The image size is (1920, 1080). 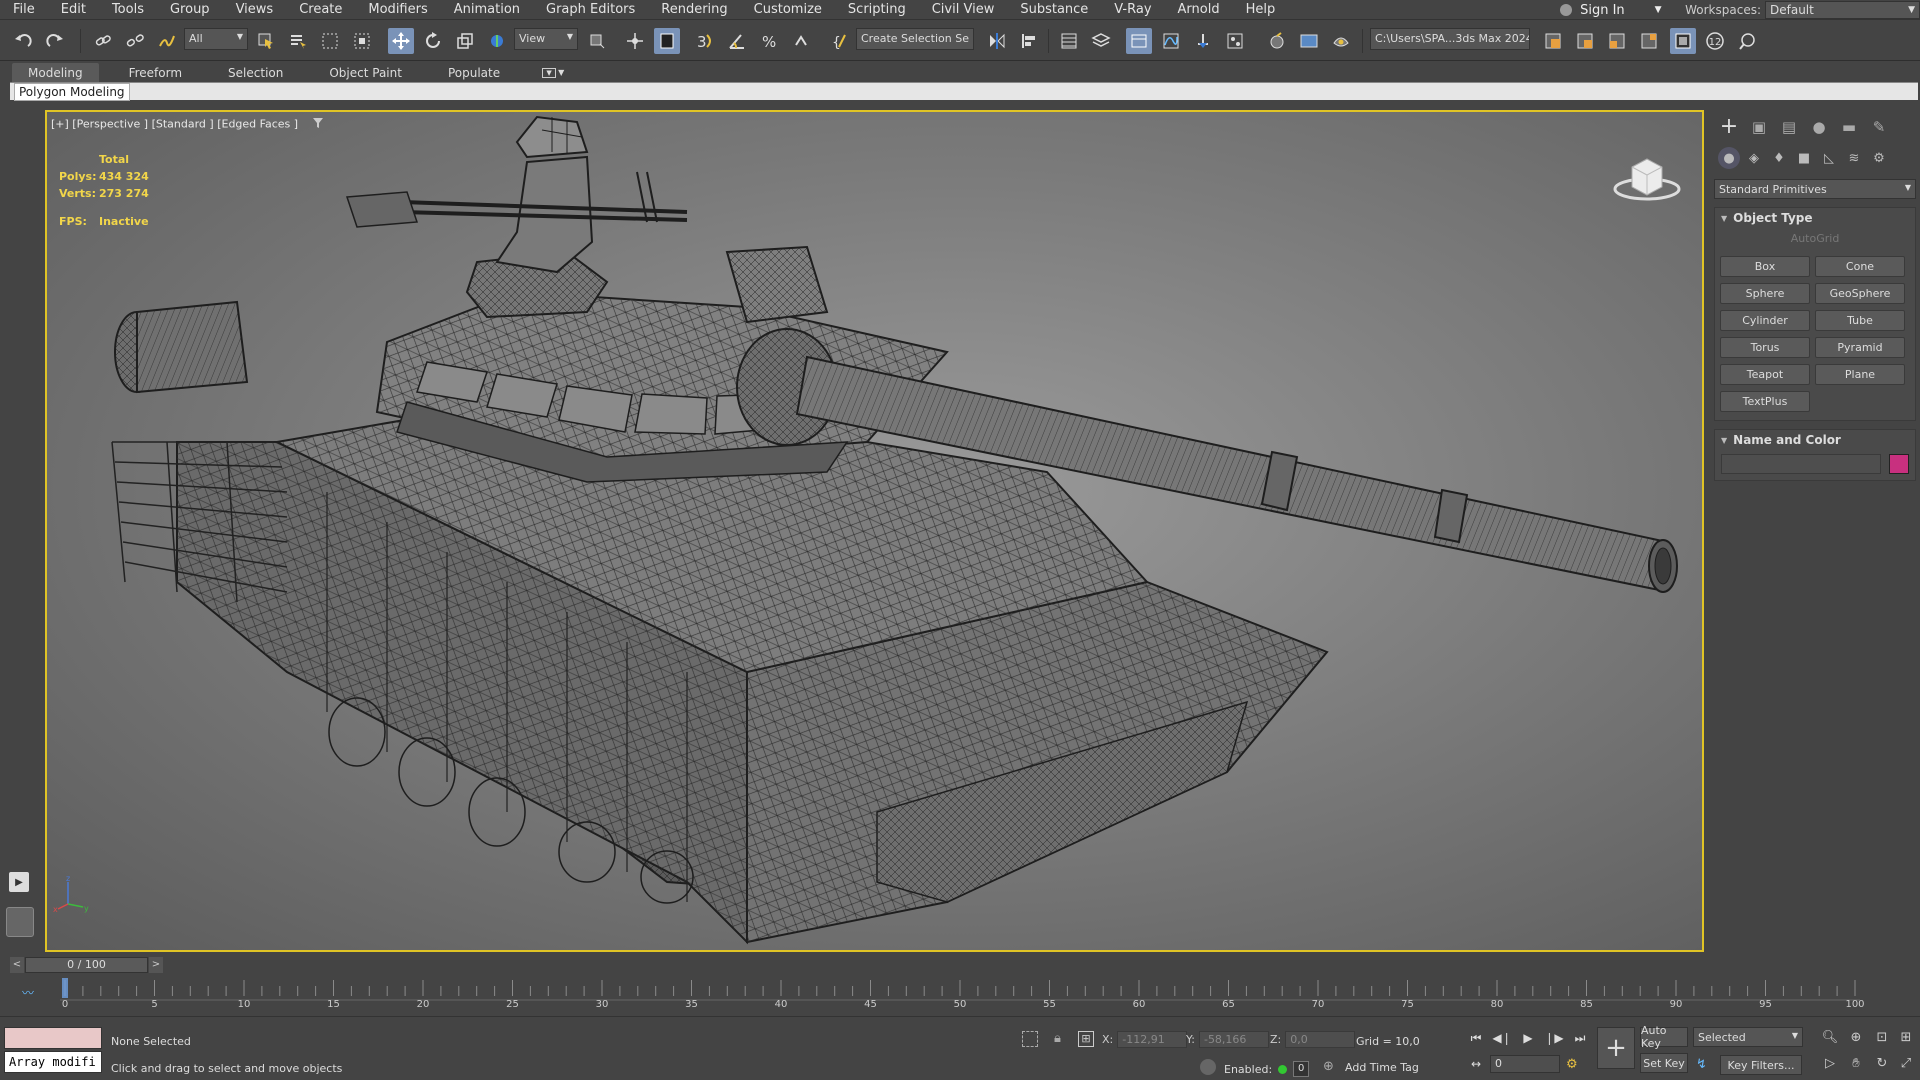 I want to click on sphere-button: Sphere, so click(x=1765, y=293).